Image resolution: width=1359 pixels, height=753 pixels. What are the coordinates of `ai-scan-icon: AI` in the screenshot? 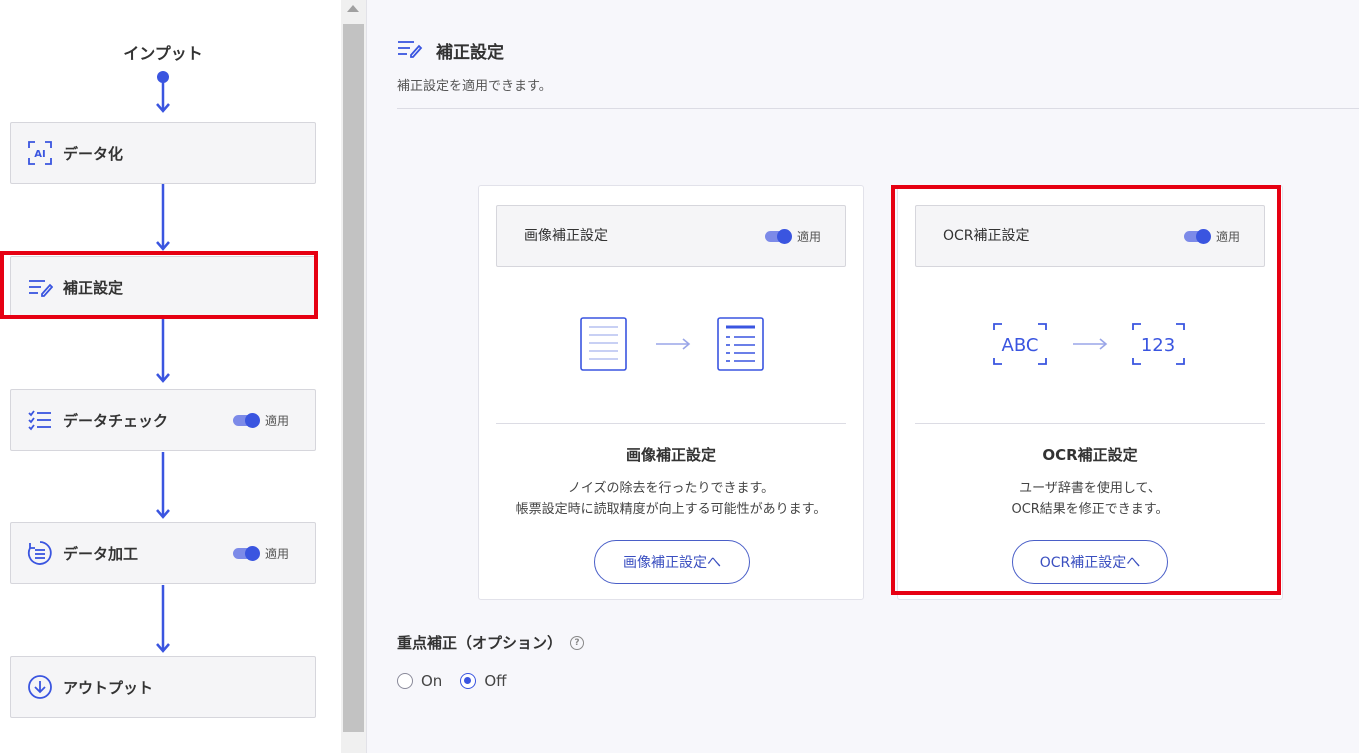 It's located at (40, 153).